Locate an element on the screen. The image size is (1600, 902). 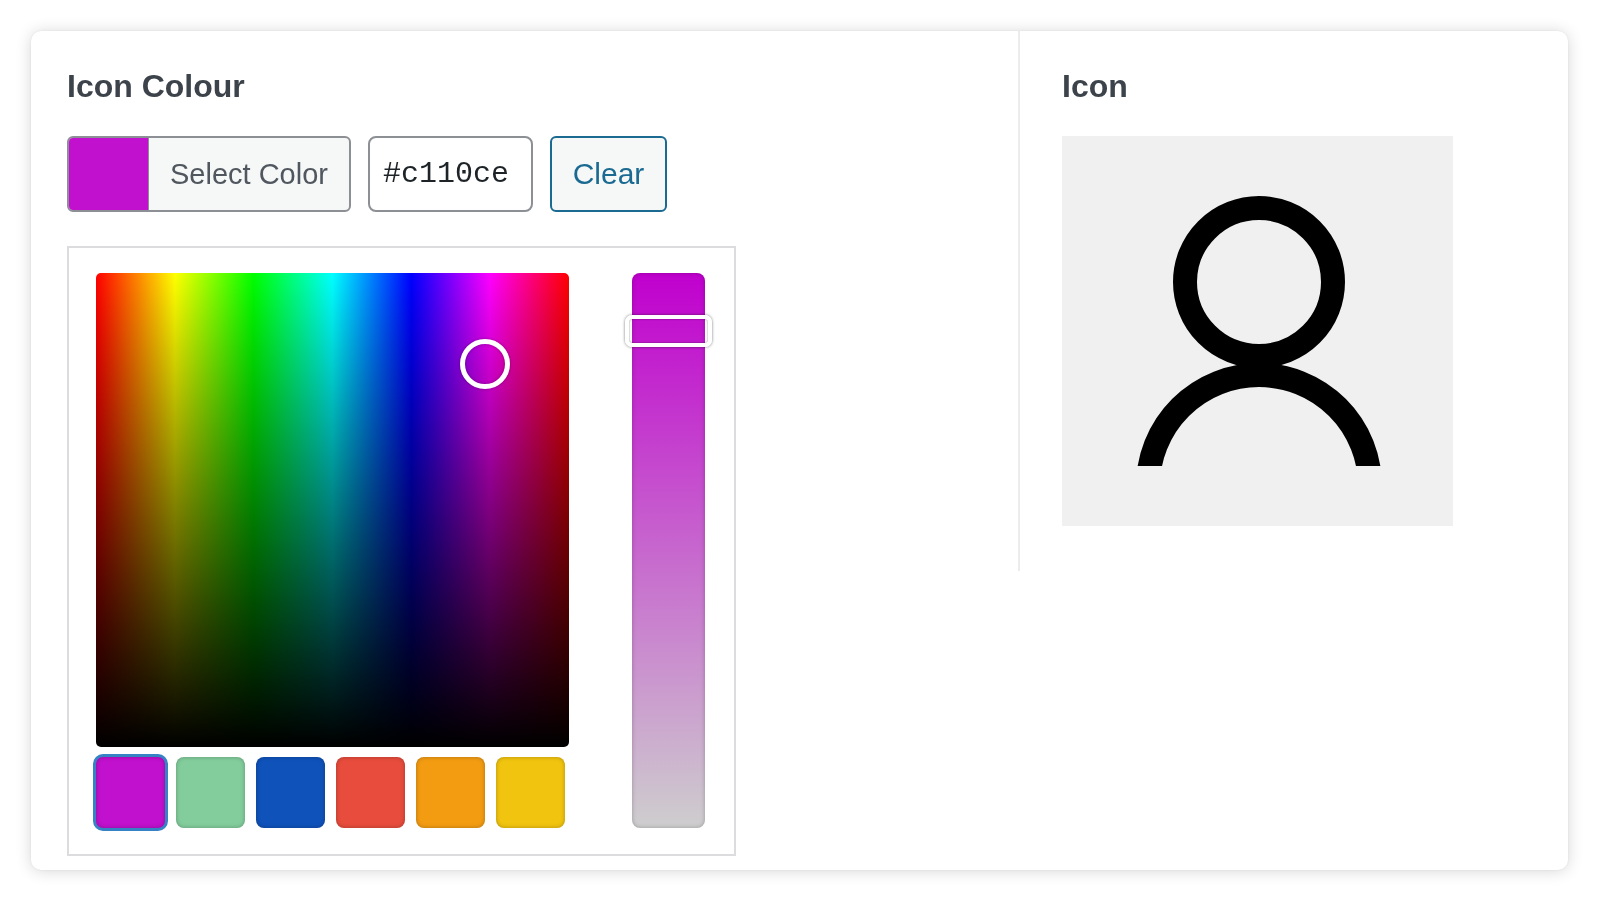
clear-button: Clear is located at coordinates (608, 174).